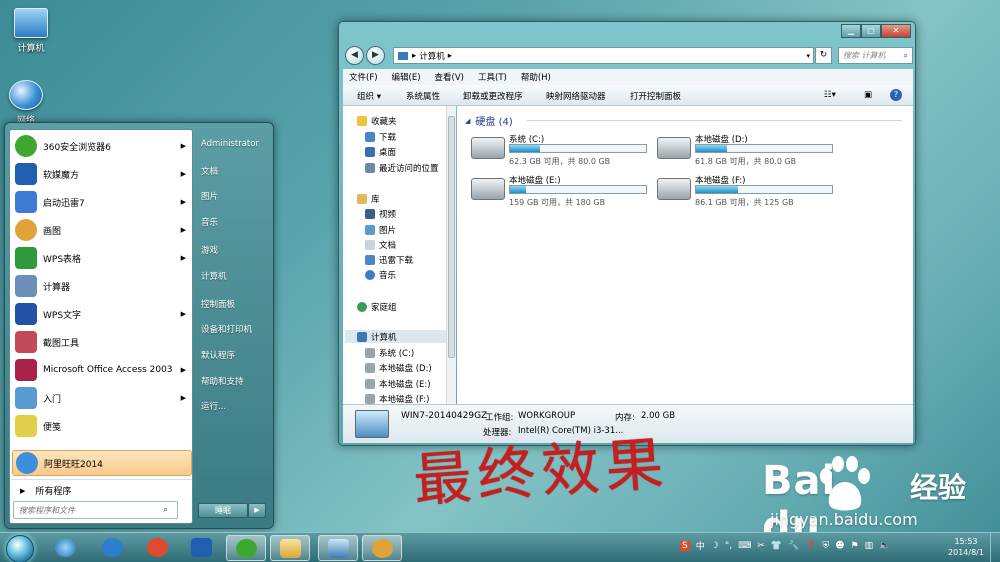 The image size is (1000, 562). I want to click on chevron-down-icon: ▾, so click(808, 56).